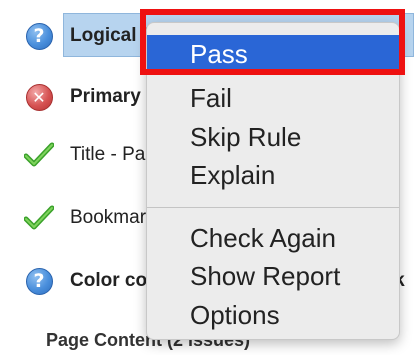 The width and height of the screenshot is (414, 355). What do you see at coordinates (273, 315) in the screenshot?
I see `menu-item-options: Options` at bounding box center [273, 315].